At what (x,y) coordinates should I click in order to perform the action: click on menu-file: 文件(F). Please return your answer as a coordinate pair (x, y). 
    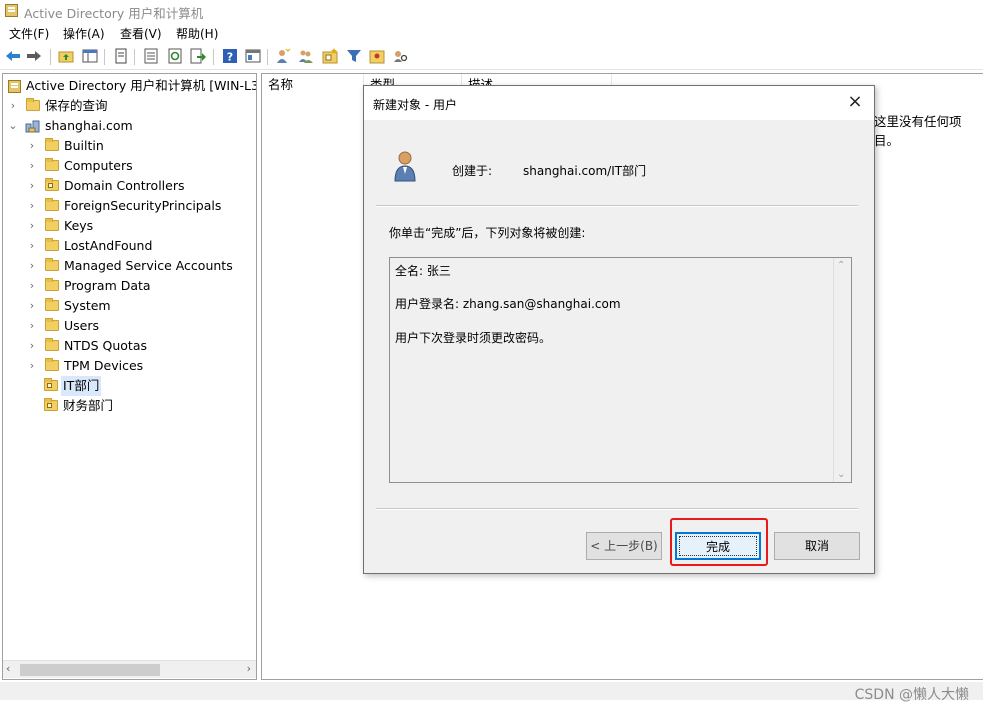
    Looking at the image, I should click on (29, 33).